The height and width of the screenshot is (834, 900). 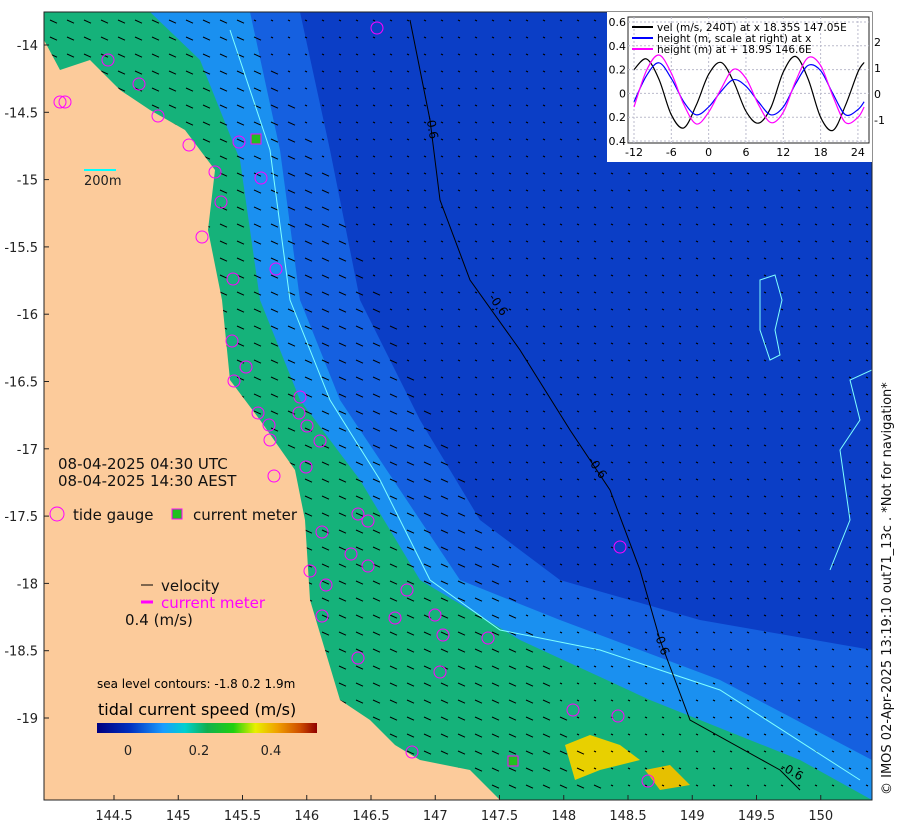 What do you see at coordinates (213, 603) in the screenshot?
I see `current-meter-arrow-label: current meter` at bounding box center [213, 603].